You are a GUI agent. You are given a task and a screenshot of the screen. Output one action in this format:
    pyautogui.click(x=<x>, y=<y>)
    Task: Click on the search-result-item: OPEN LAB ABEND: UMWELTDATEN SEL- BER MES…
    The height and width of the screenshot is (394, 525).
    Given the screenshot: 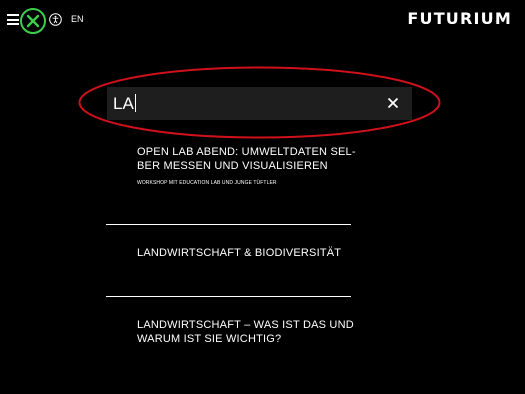 What is the action you would take?
    pyautogui.click(x=267, y=166)
    